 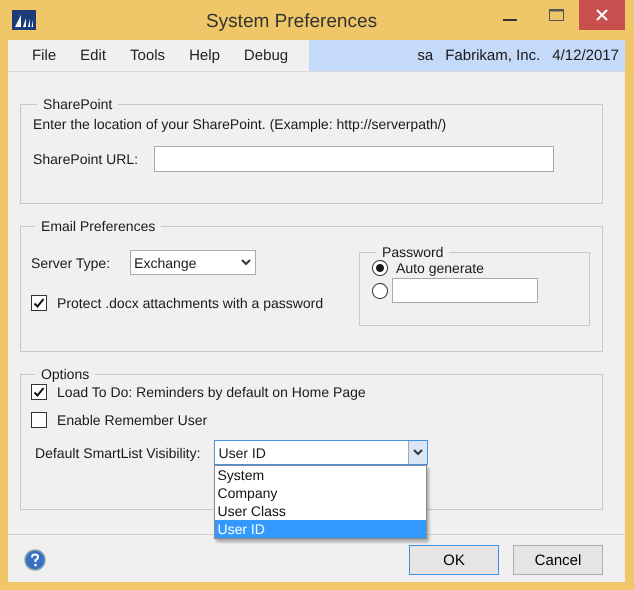 What do you see at coordinates (132, 420) in the screenshot?
I see `checkbox-label: Enable Remember User` at bounding box center [132, 420].